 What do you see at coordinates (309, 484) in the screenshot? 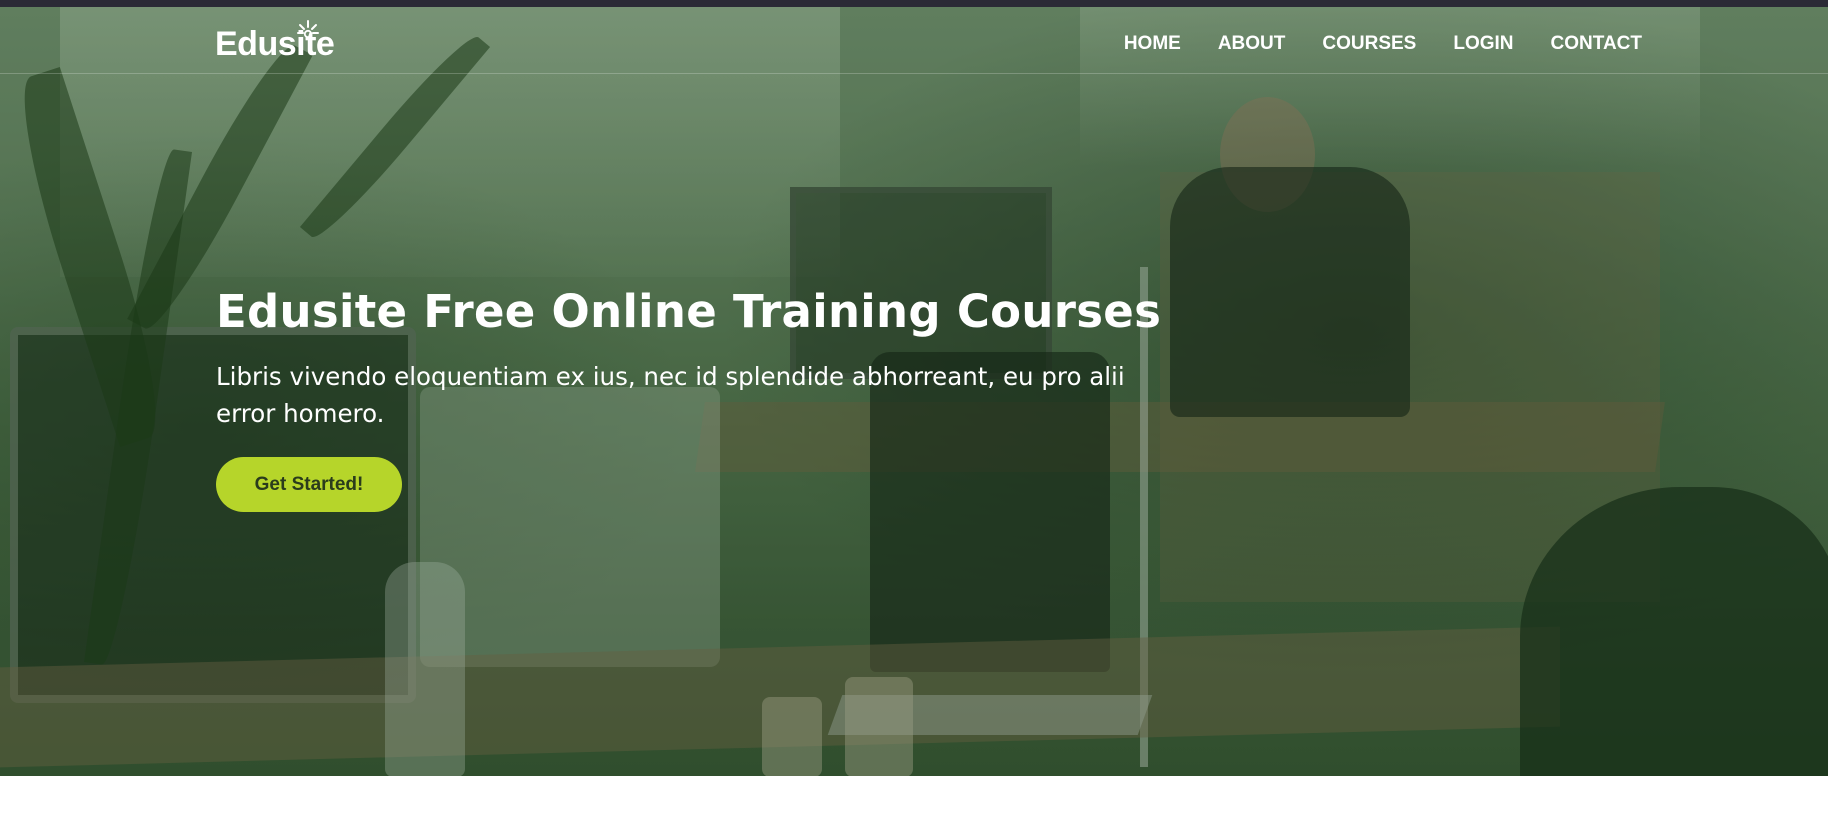
I see `get-started-button: Get Started!` at bounding box center [309, 484].